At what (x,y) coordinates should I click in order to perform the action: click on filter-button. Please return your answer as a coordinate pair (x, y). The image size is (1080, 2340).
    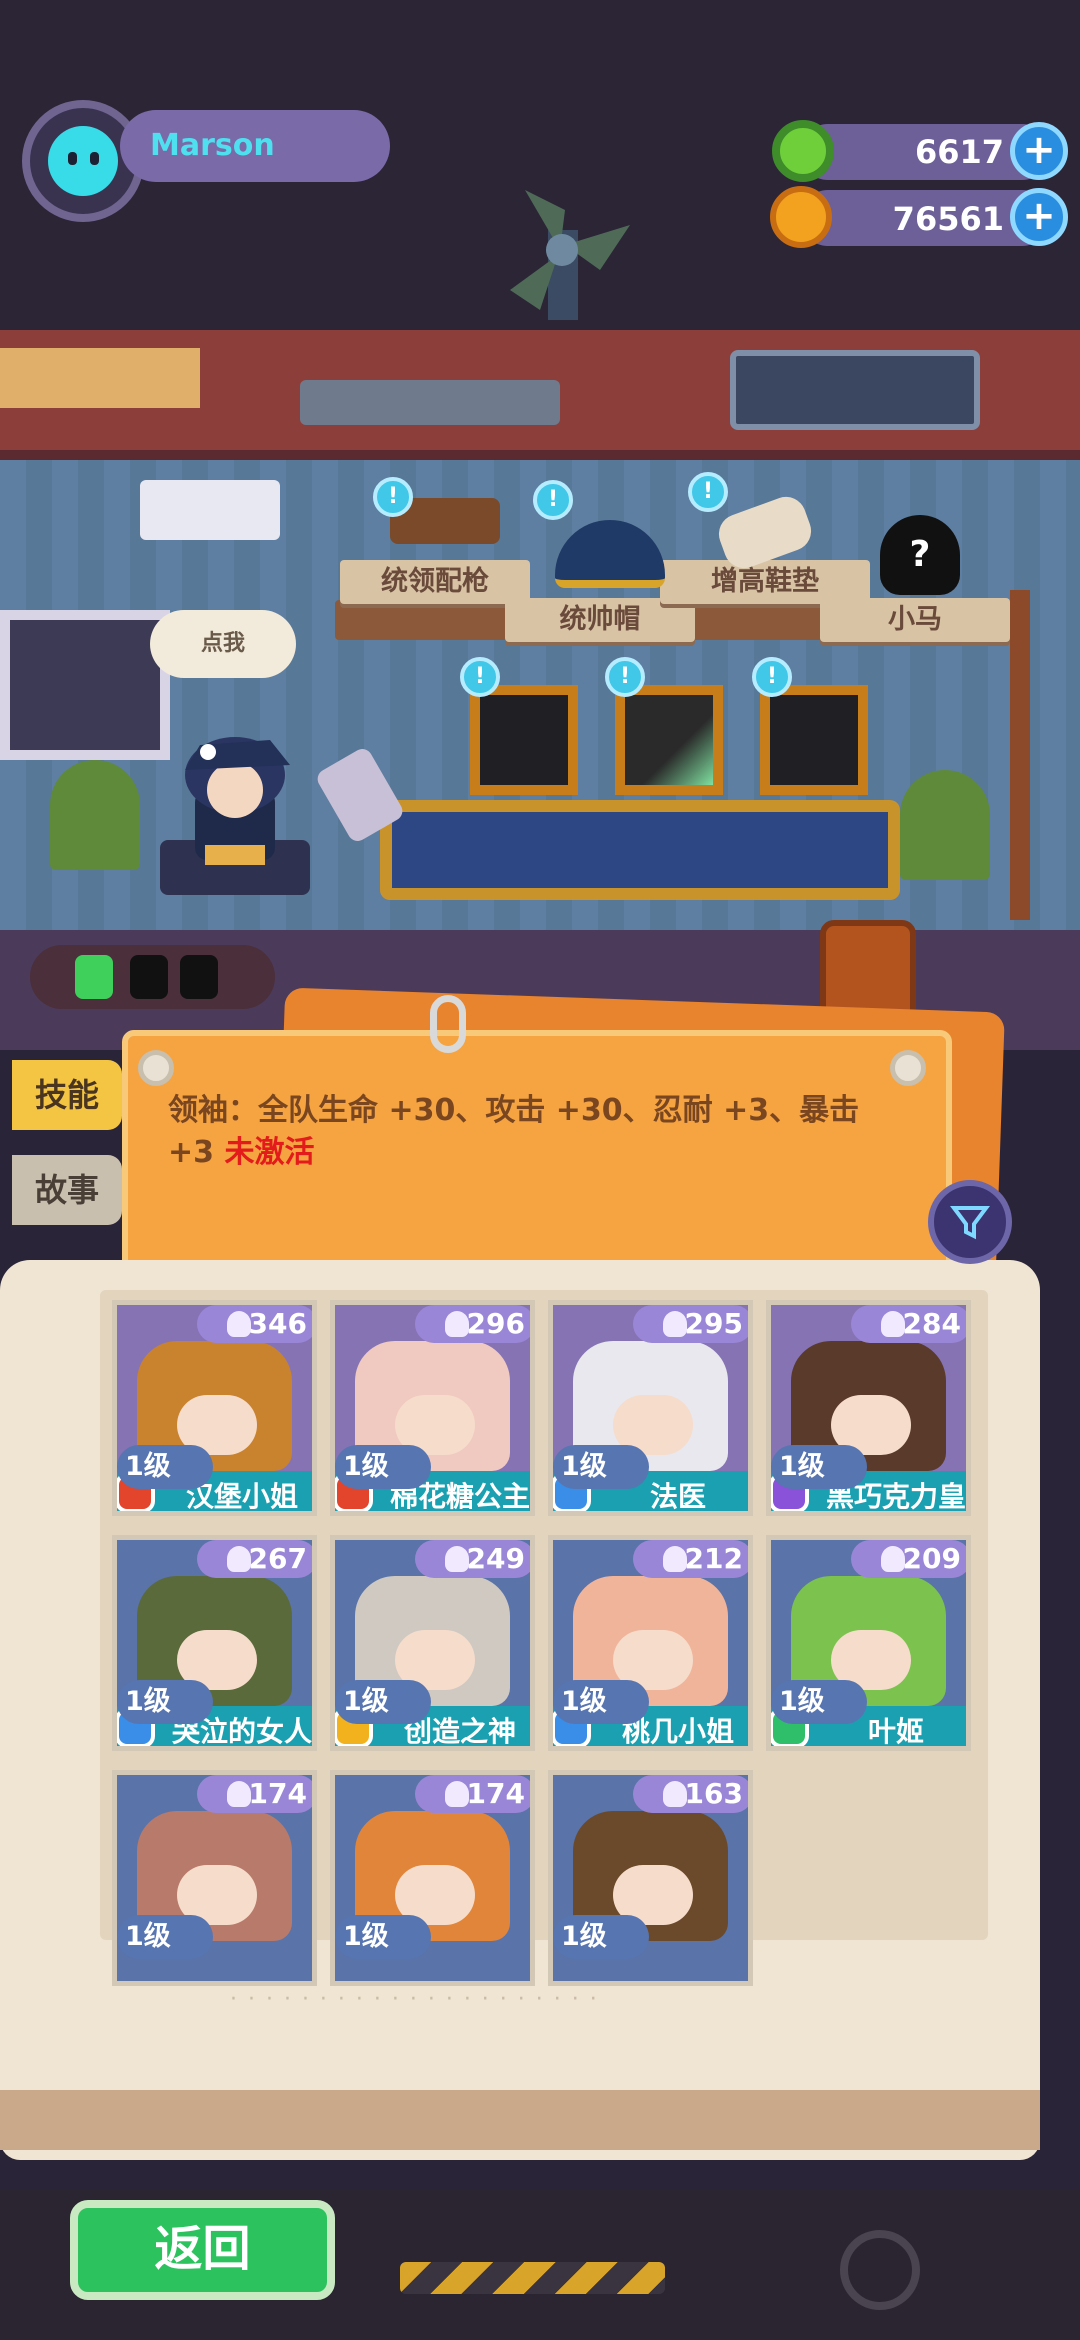
    Looking at the image, I should click on (970, 1222).